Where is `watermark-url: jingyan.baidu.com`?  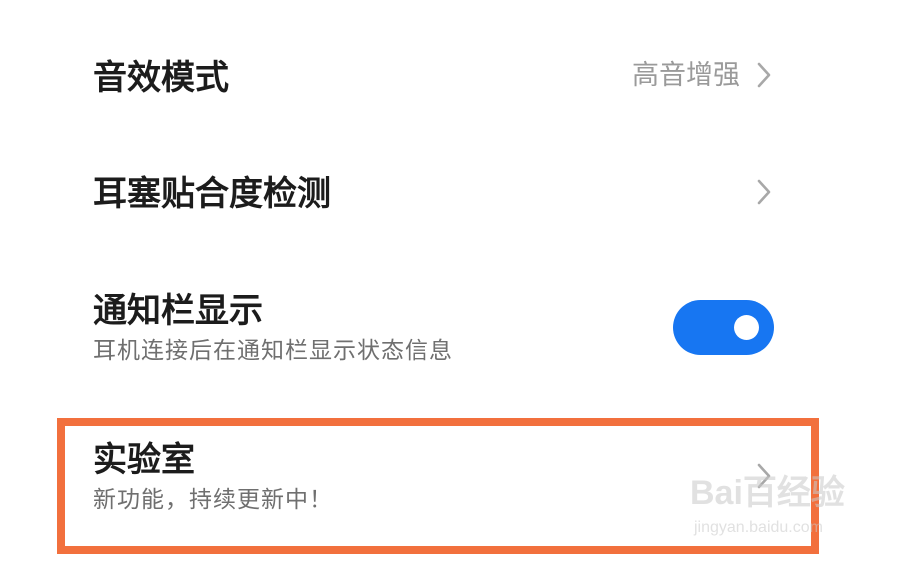
watermark-url: jingyan.baidu.com is located at coordinates (758, 527).